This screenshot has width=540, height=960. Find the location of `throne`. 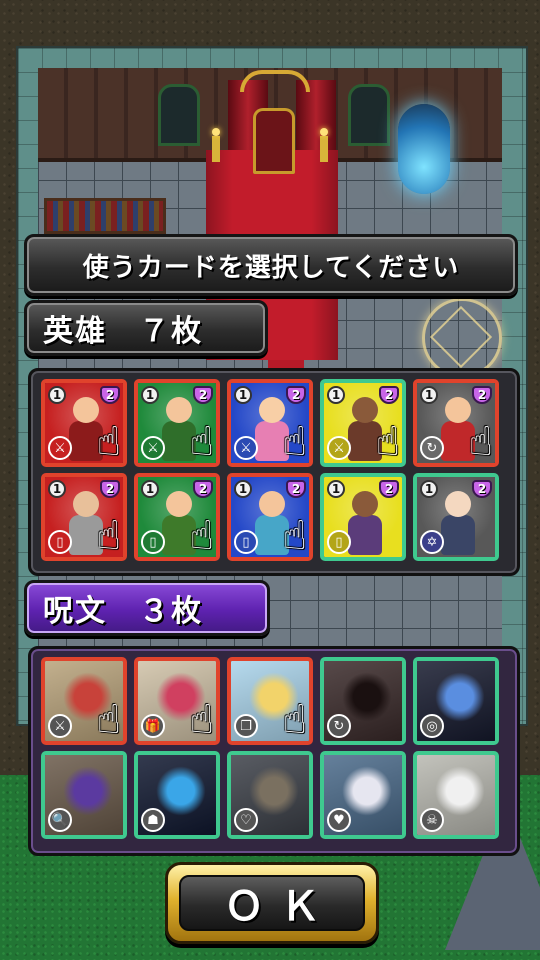

throne is located at coordinates (274, 141).